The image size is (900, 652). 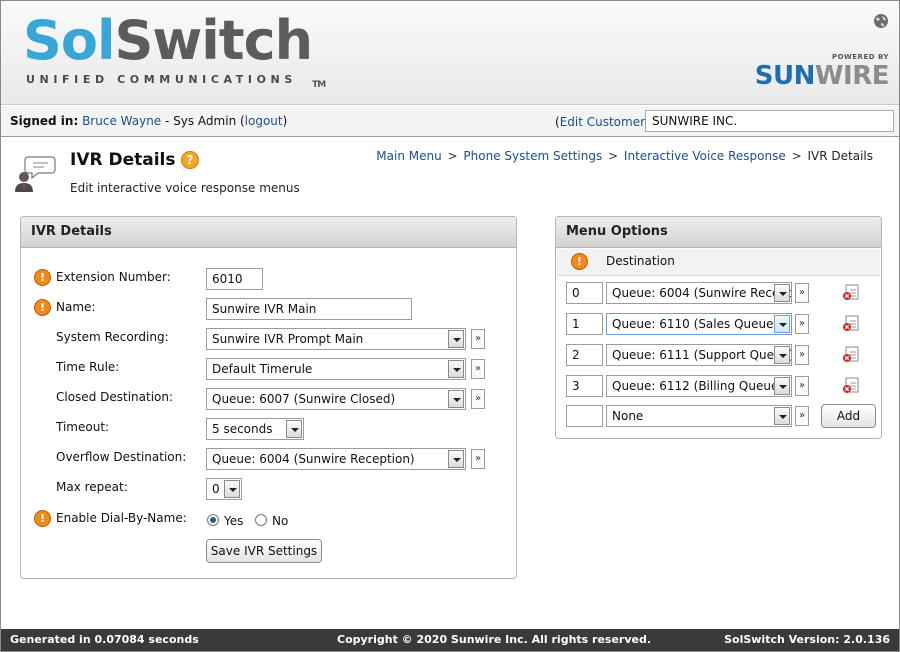 What do you see at coordinates (718, 262) in the screenshot?
I see `menu-options-header-row: ! Destination` at bounding box center [718, 262].